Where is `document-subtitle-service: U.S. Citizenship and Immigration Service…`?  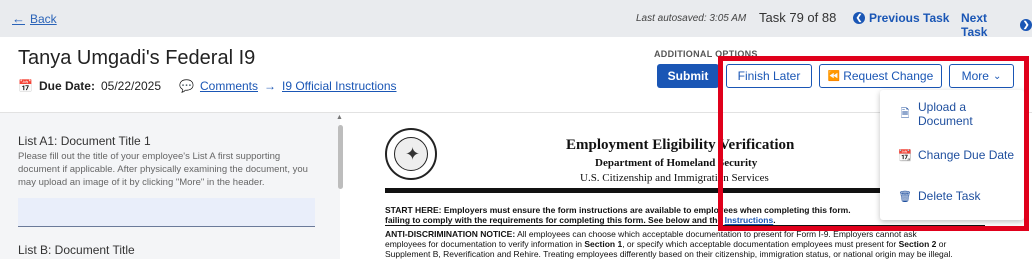
document-subtitle-service: U.S. Citizenship and Immigration Service… is located at coordinates (674, 178).